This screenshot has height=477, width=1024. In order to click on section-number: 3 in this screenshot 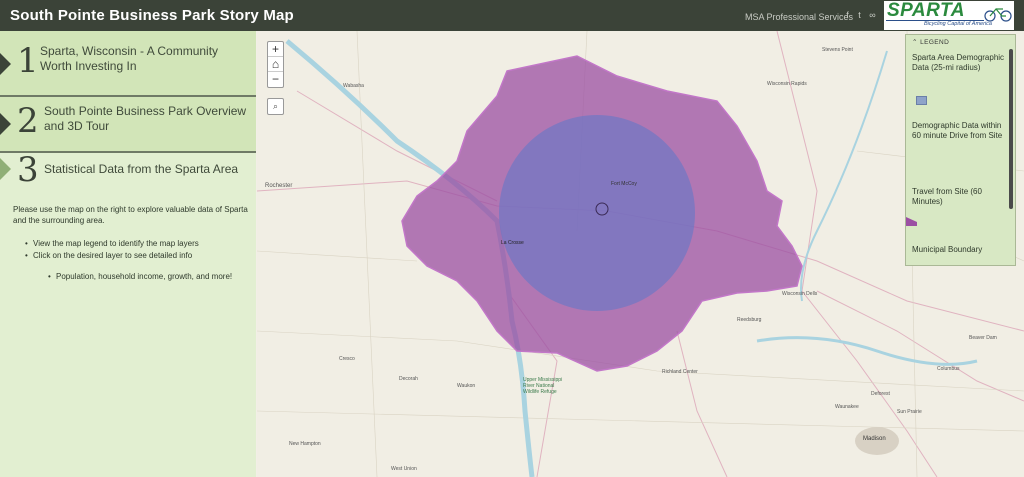, I will do `click(28, 170)`.